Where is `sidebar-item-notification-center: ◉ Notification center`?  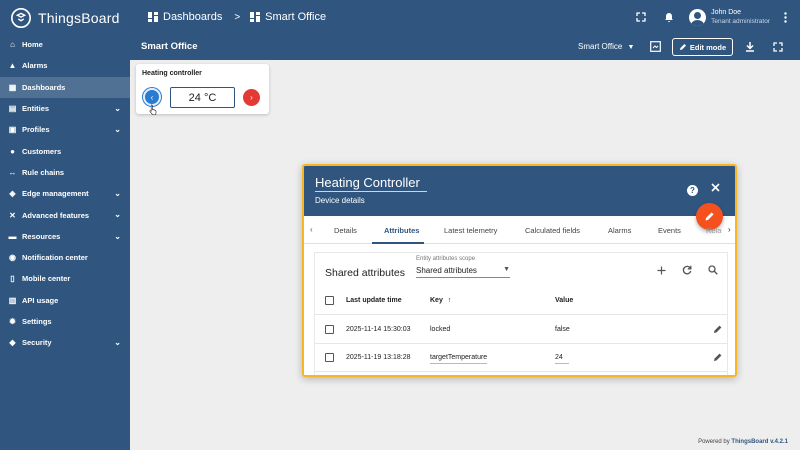
sidebar-item-notification-center: ◉ Notification center is located at coordinates (65, 257).